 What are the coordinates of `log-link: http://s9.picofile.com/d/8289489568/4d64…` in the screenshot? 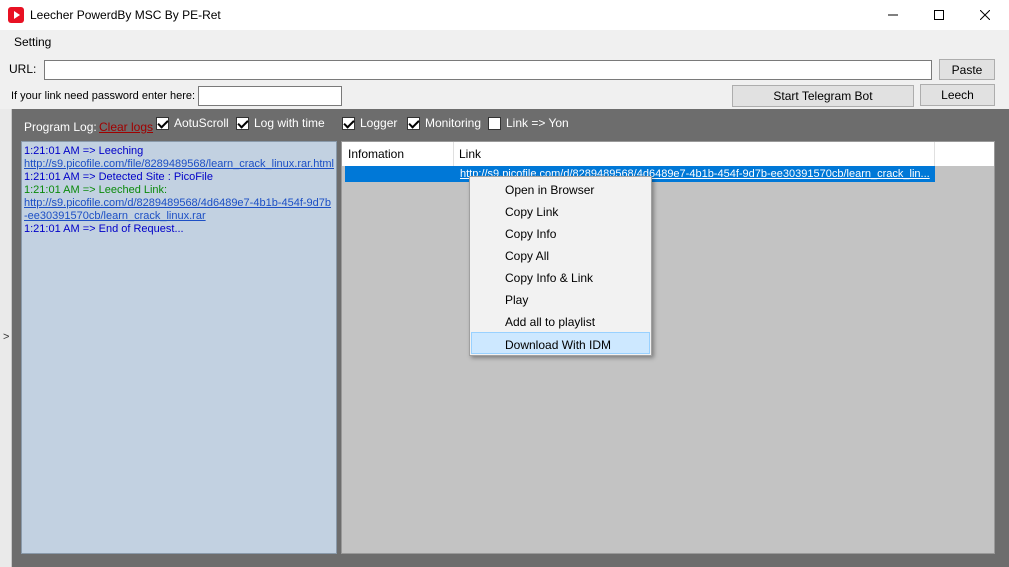 It's located at (179, 210).